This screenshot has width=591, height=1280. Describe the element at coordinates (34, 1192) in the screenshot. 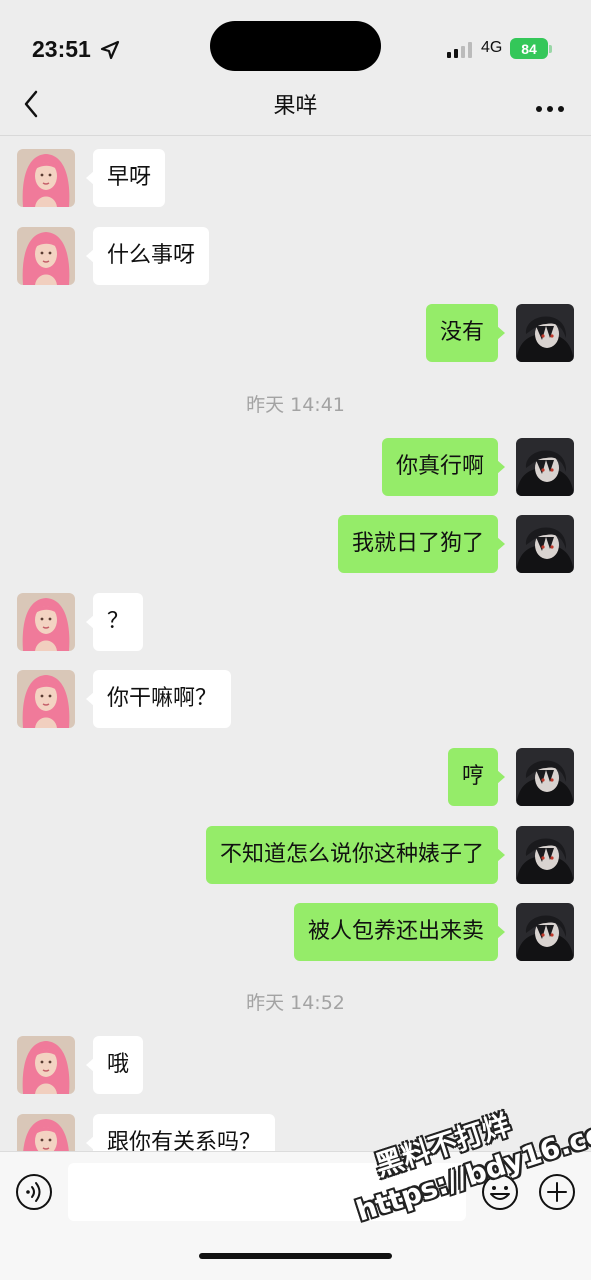

I see `voice-icon` at that location.